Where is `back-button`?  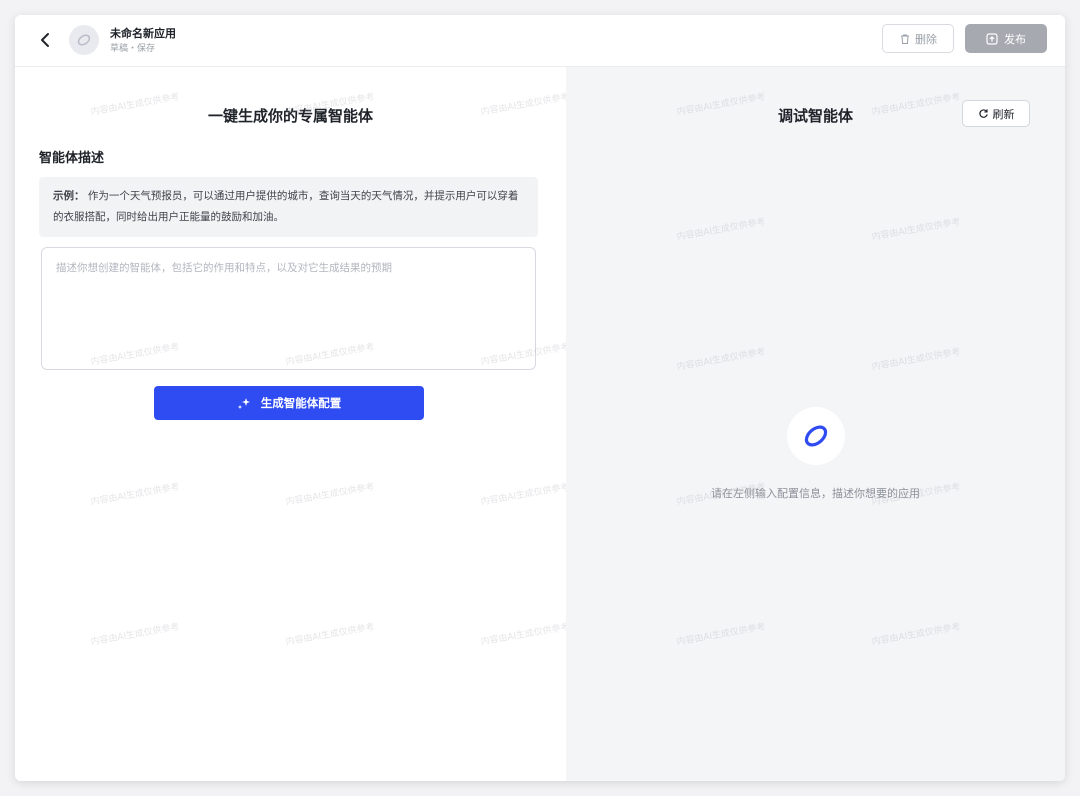 back-button is located at coordinates (45, 40).